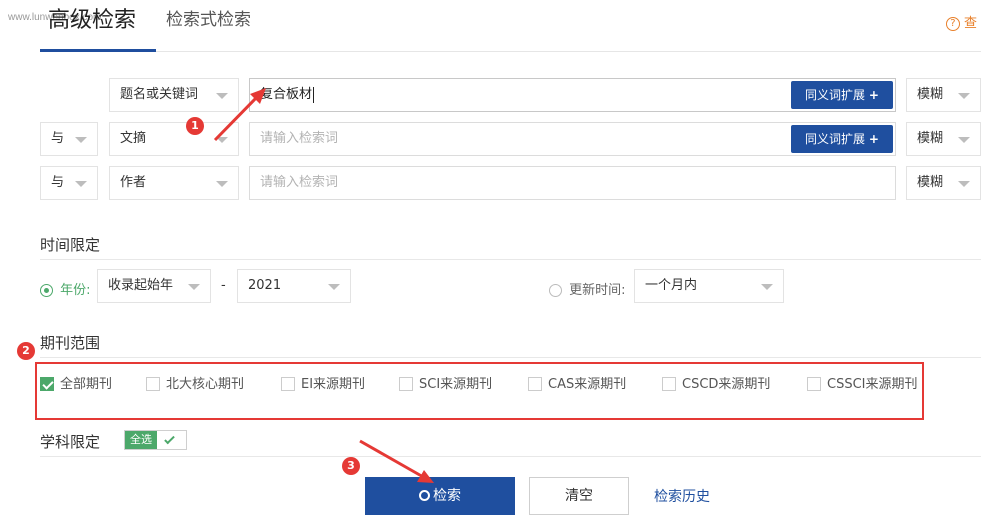  What do you see at coordinates (195, 126) in the screenshot?
I see `annotation-badge-1: 1` at bounding box center [195, 126].